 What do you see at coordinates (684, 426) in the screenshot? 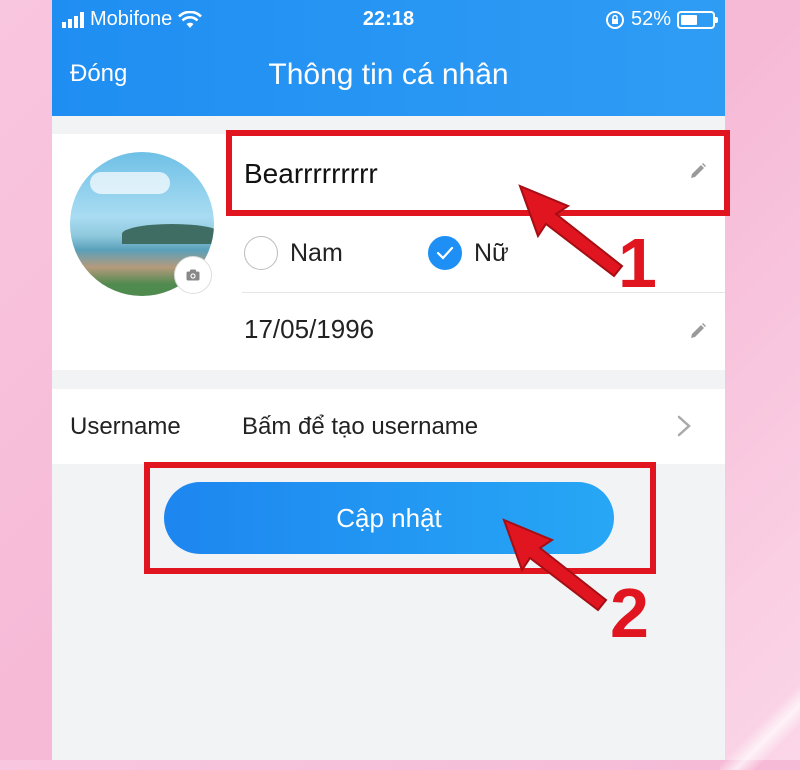
I see `chevron-right-icon` at bounding box center [684, 426].